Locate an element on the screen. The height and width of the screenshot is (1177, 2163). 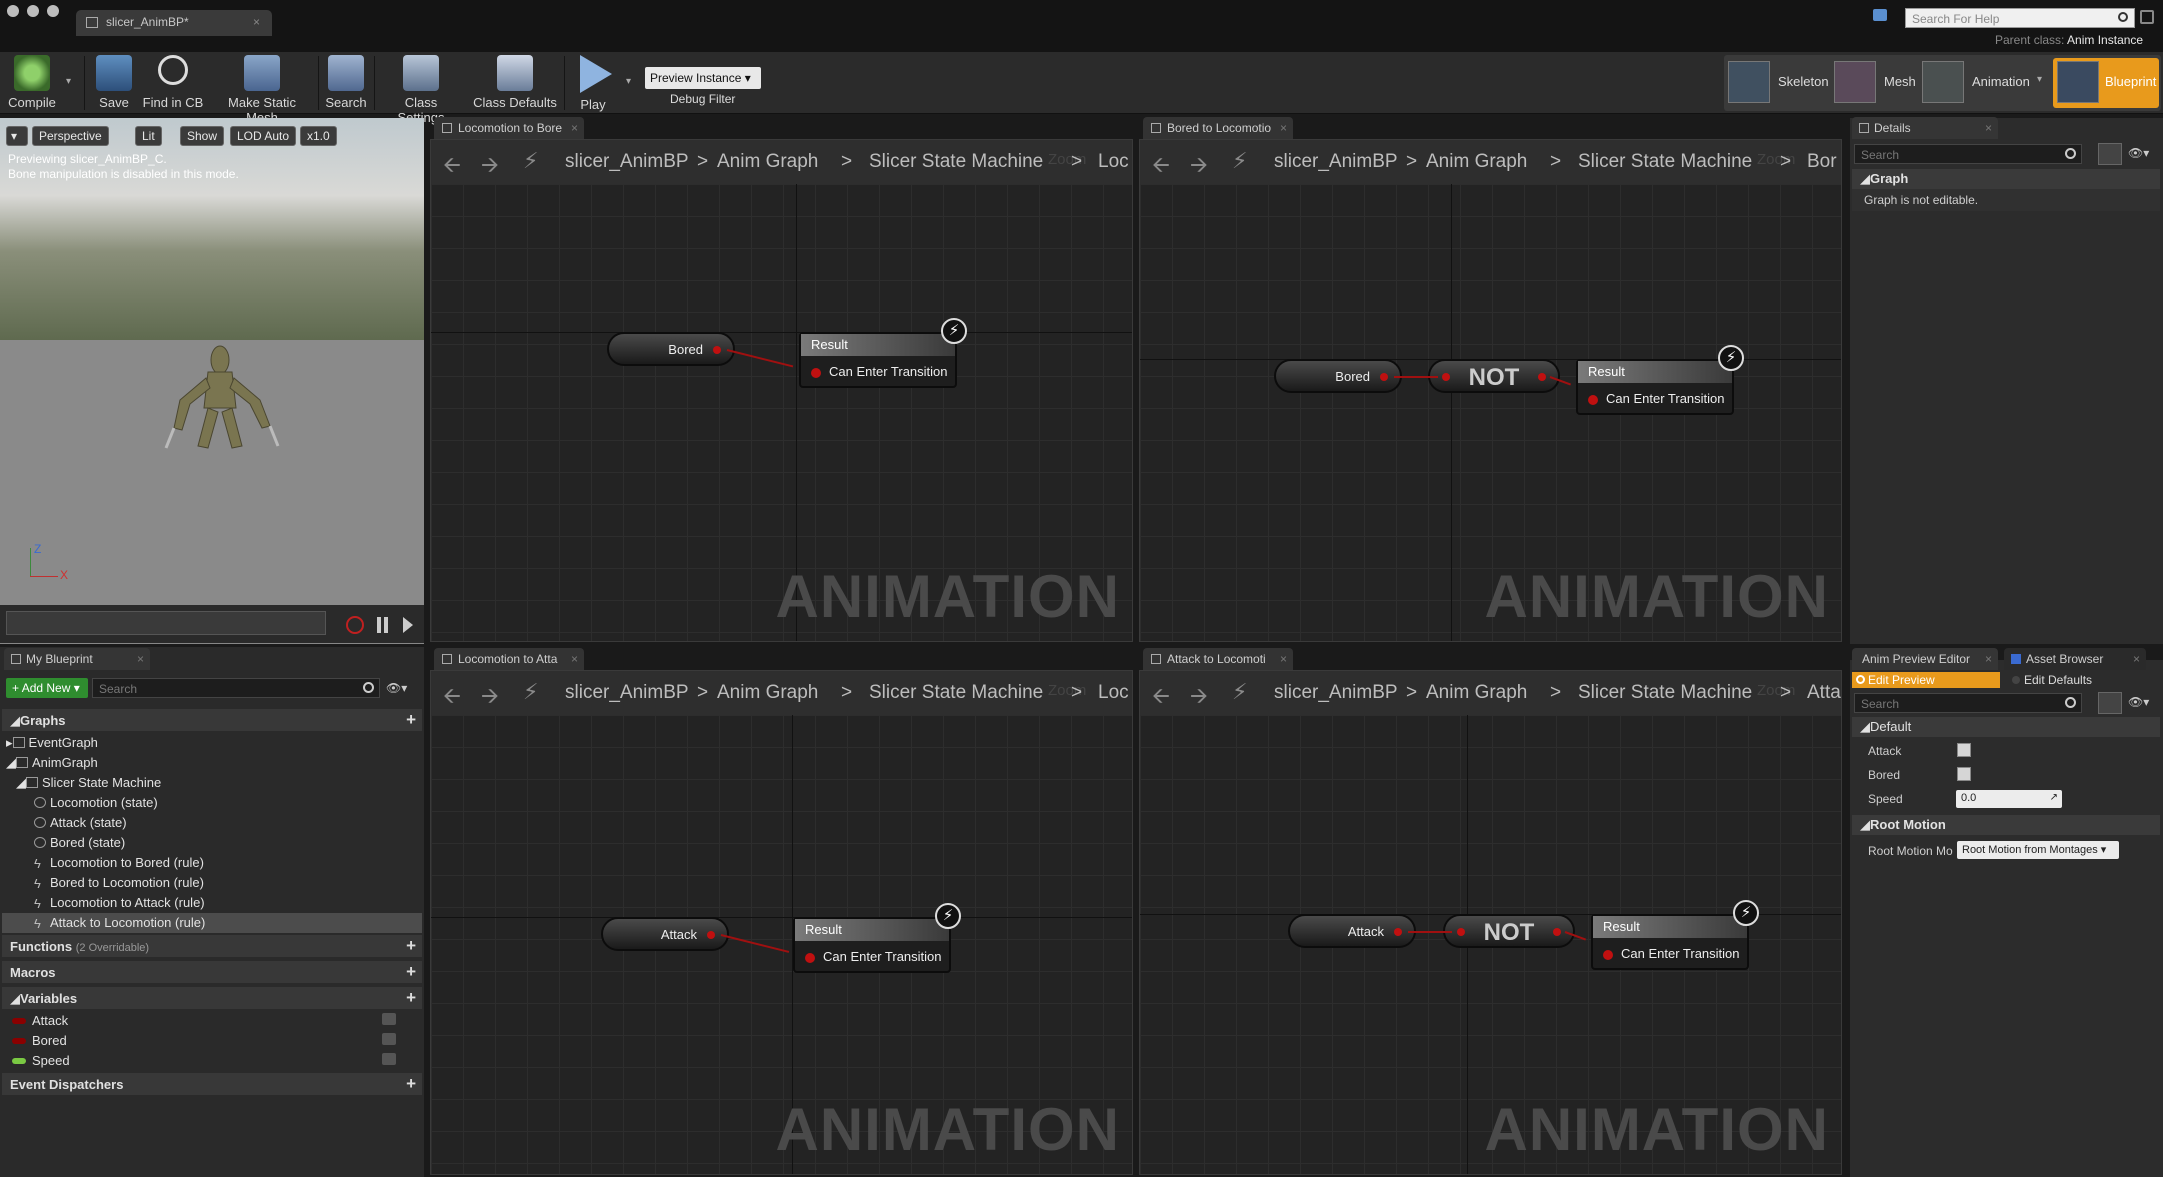
tree-item-attack-to-locomotion-rule: ϟ Attack to Locomotion (rule) is located at coordinates (119, 923).